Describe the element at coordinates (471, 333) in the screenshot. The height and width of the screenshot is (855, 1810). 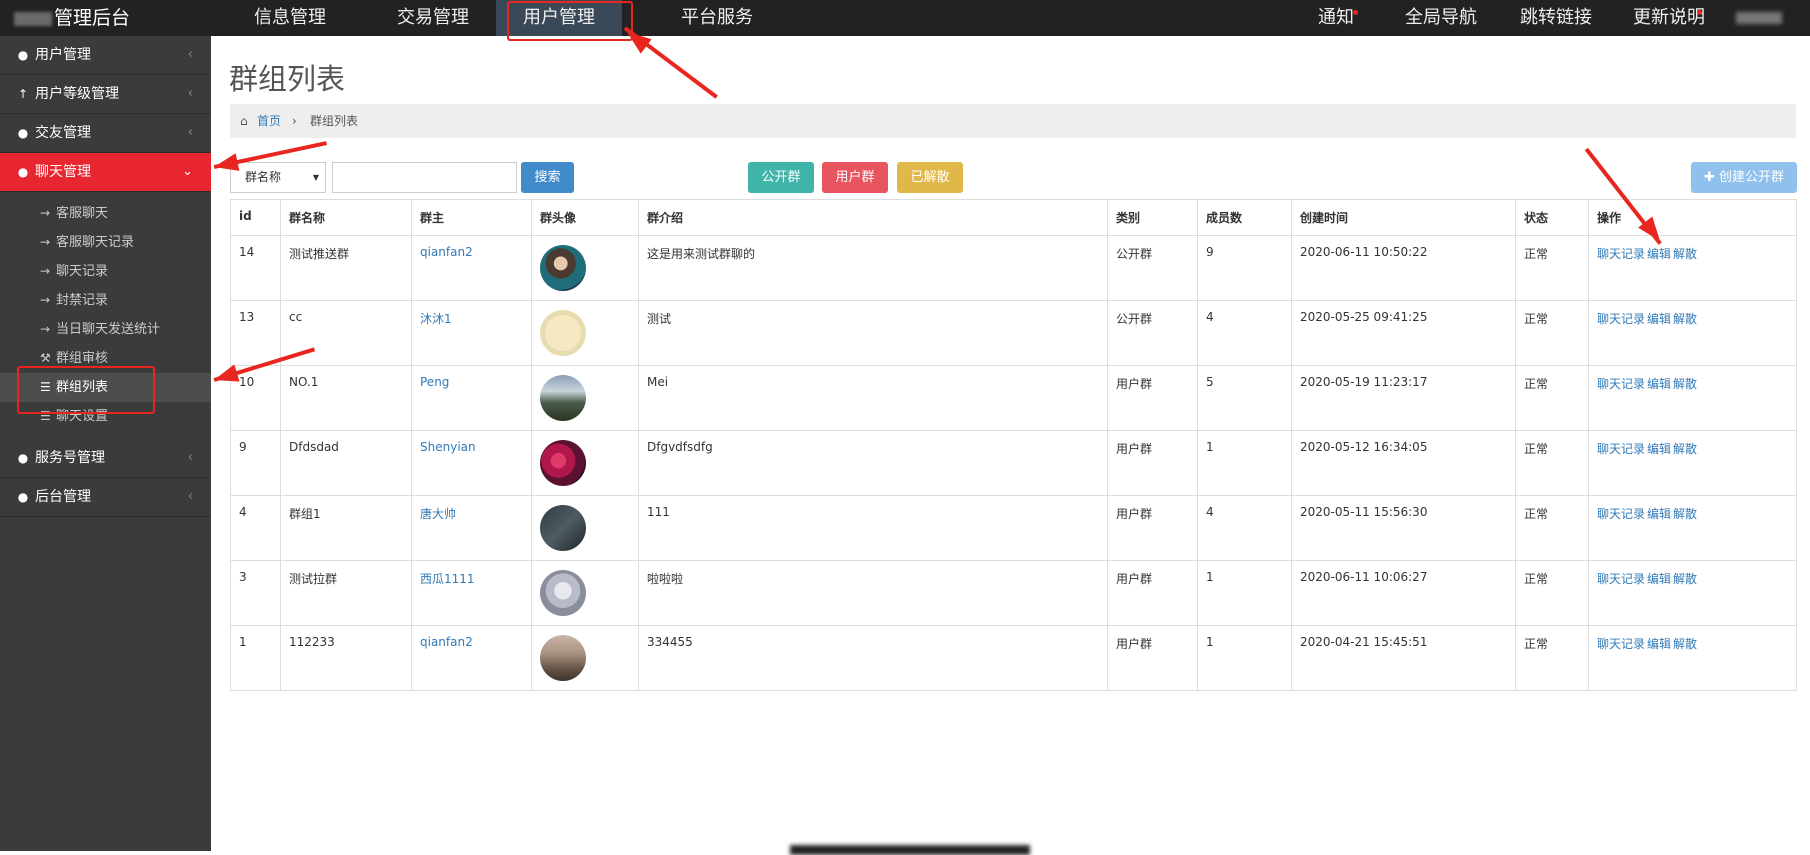
I see `cell-owner: 沐沐1` at that location.